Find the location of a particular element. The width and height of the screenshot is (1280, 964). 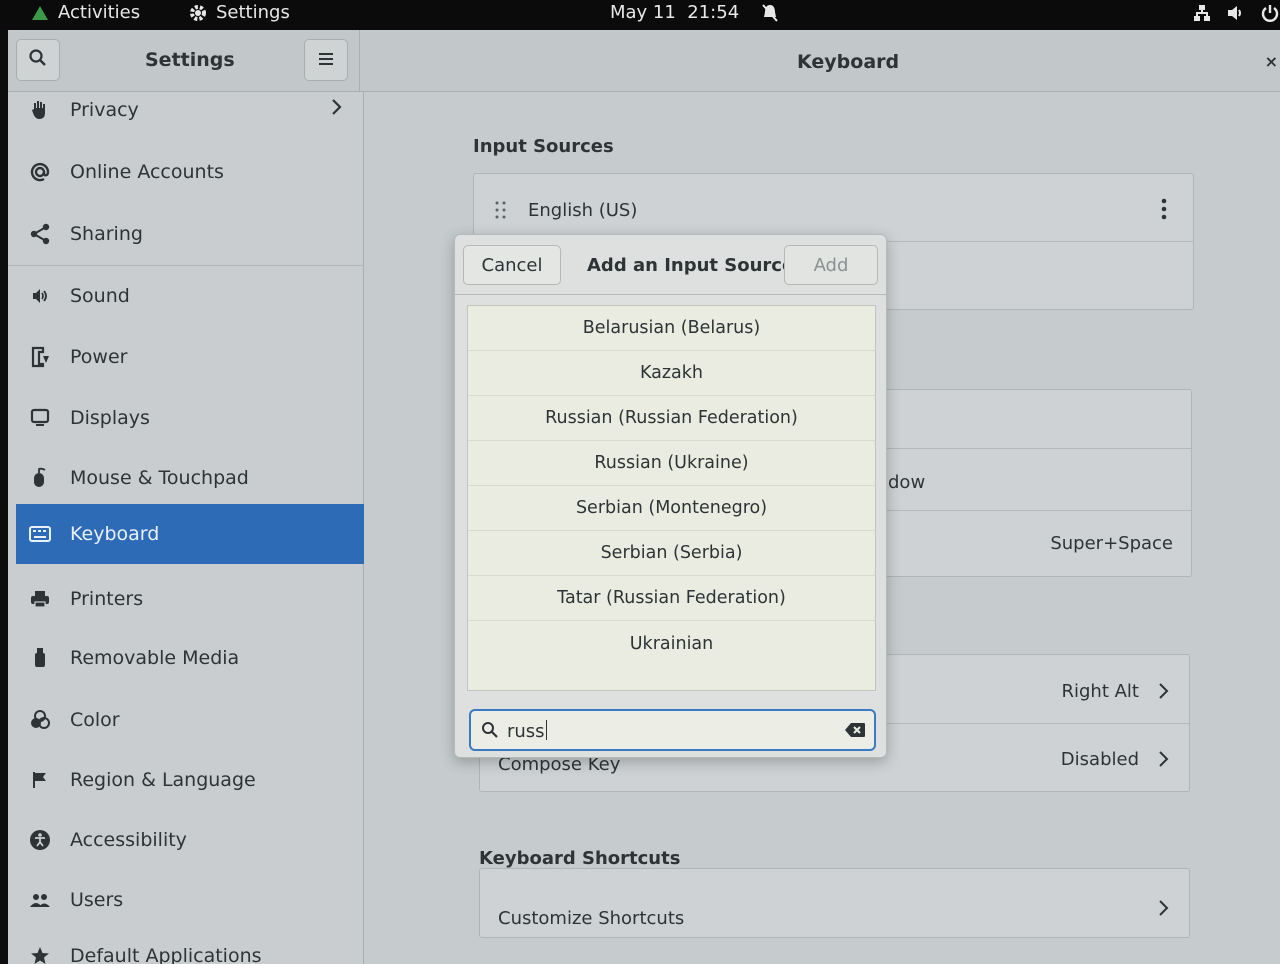

clock-label: May 11 21:54 is located at coordinates (675, 12).